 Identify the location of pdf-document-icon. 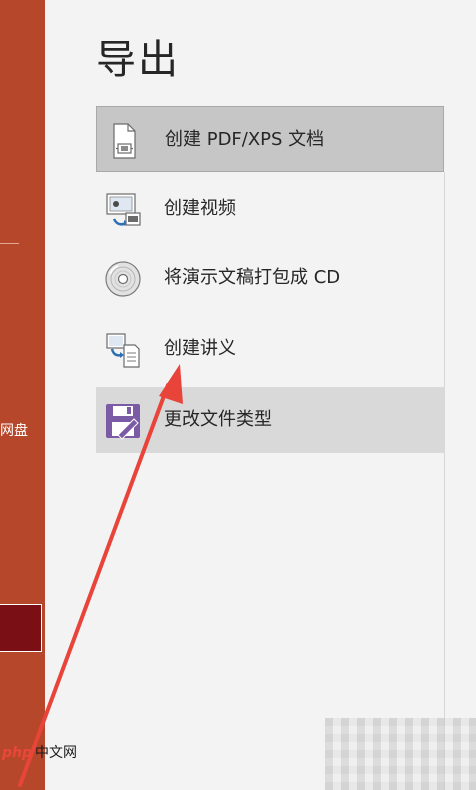
(124, 141).